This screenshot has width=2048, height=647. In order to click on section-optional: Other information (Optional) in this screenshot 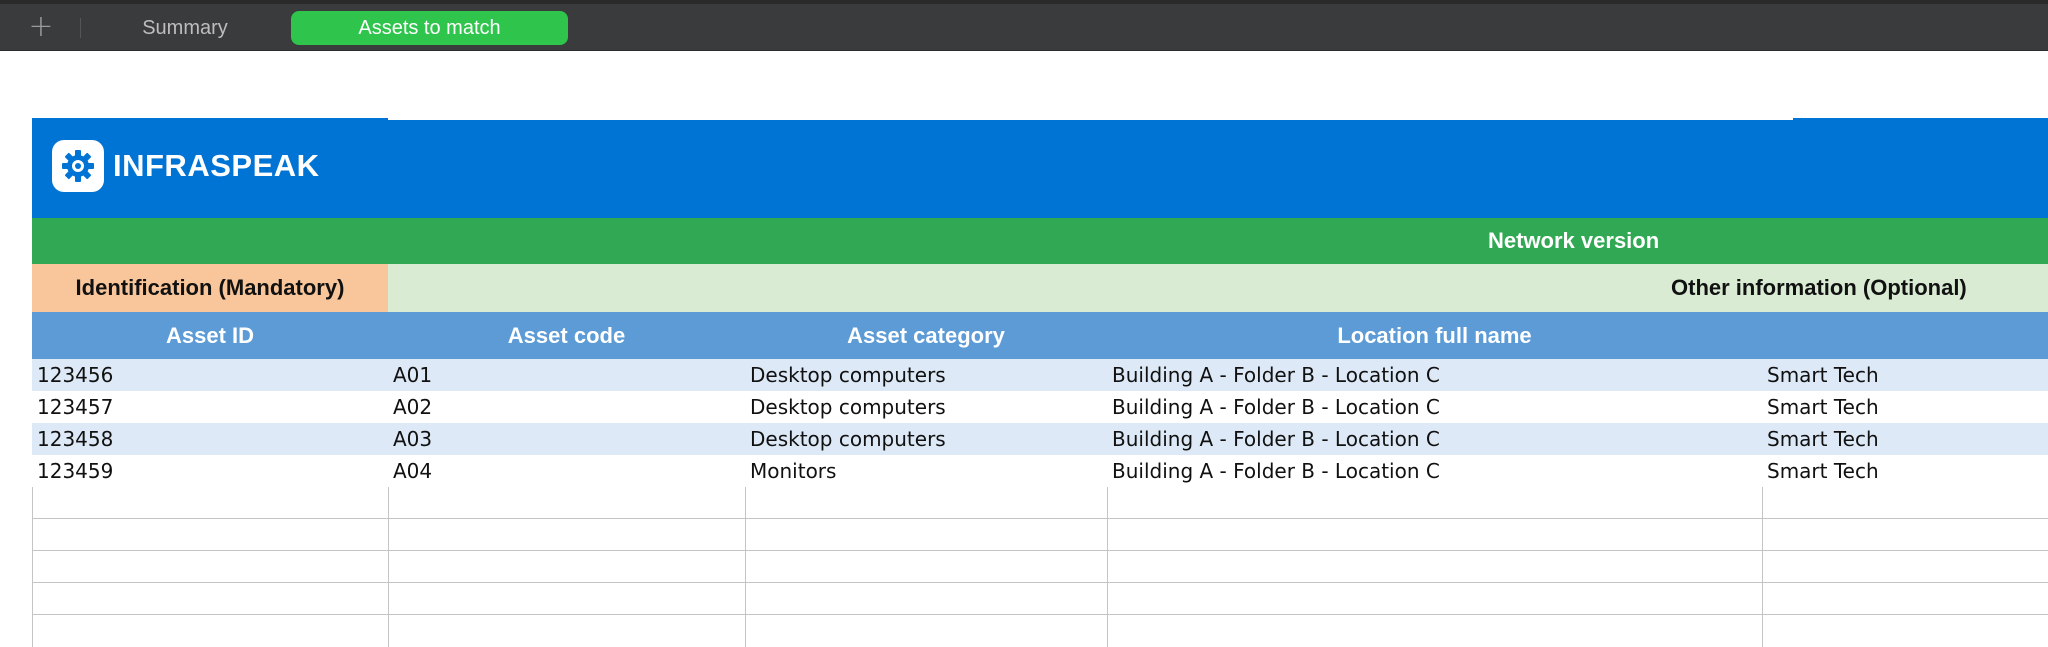, I will do `click(1819, 287)`.